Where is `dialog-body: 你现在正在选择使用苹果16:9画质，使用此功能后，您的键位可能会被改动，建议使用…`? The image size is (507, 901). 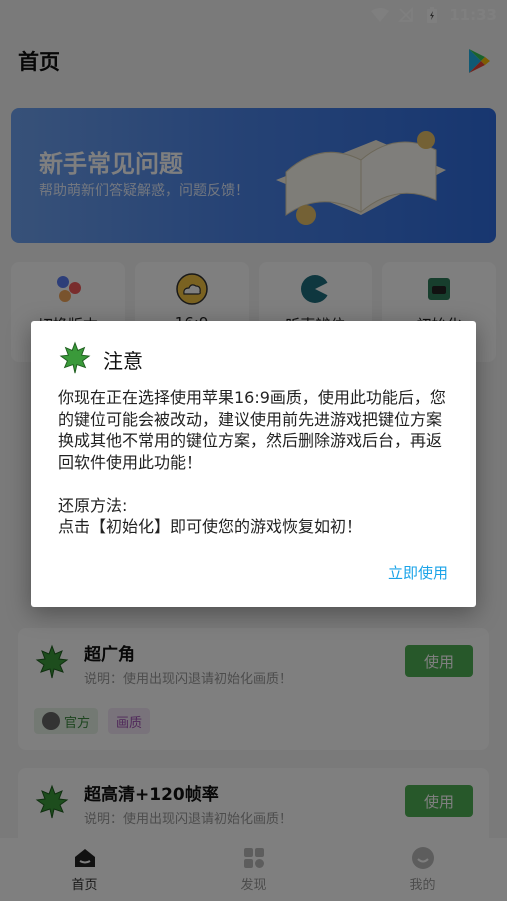 dialog-body: 你现在正在选择使用苹果16:9画质，使用此功能后，您的键位可能会被改动，建议使用… is located at coordinates (252, 462).